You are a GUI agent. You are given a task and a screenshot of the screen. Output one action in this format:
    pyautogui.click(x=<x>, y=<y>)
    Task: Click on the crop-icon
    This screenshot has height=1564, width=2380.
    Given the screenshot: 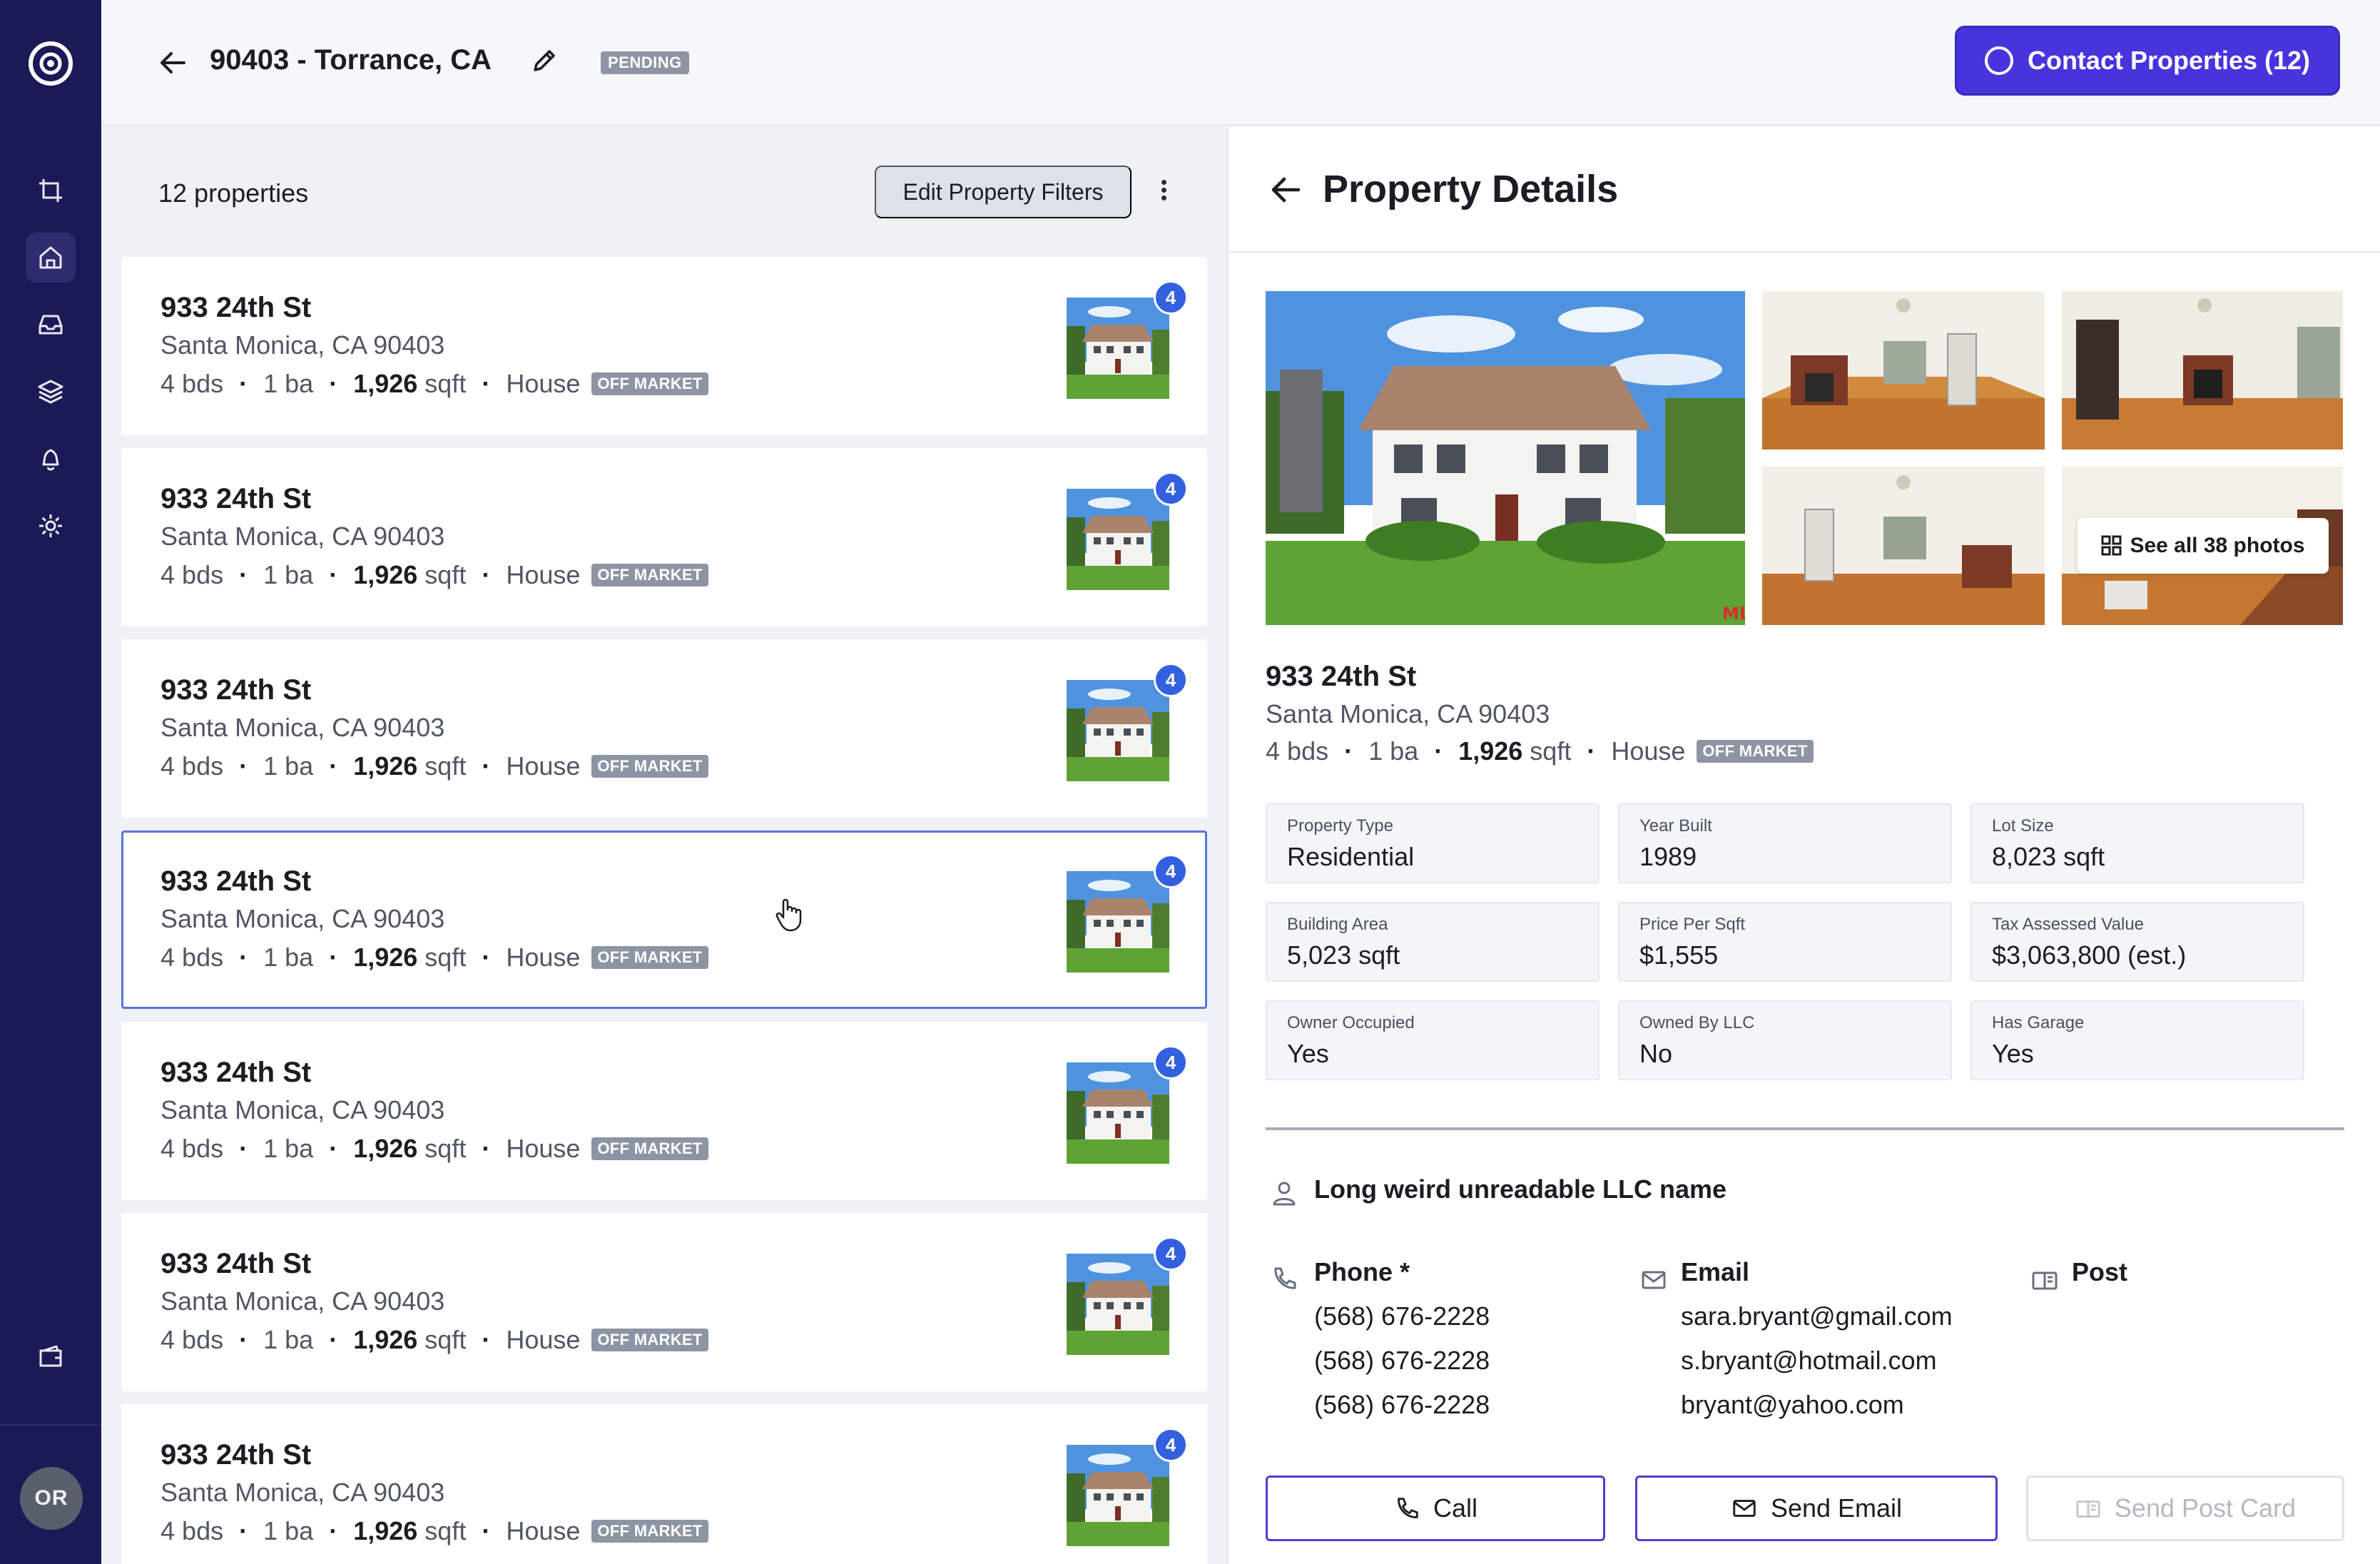 What is the action you would take?
    pyautogui.click(x=50, y=190)
    